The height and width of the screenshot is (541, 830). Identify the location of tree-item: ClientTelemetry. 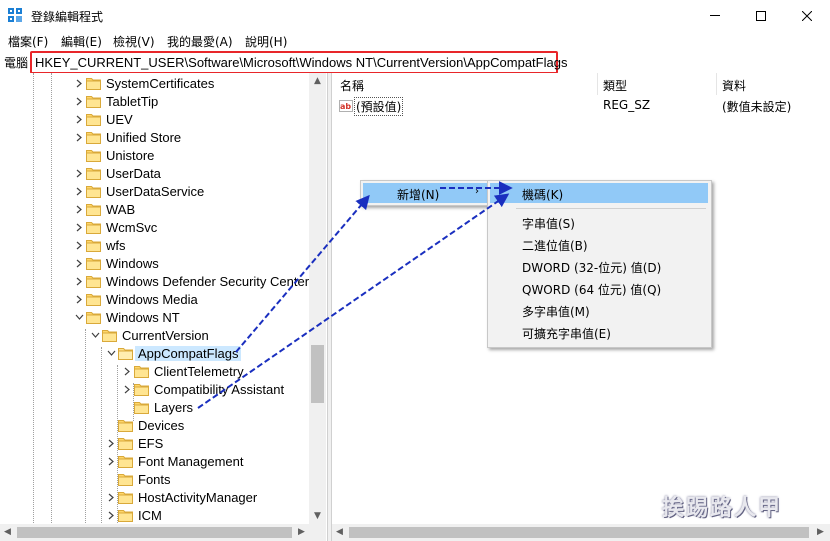
(182, 371).